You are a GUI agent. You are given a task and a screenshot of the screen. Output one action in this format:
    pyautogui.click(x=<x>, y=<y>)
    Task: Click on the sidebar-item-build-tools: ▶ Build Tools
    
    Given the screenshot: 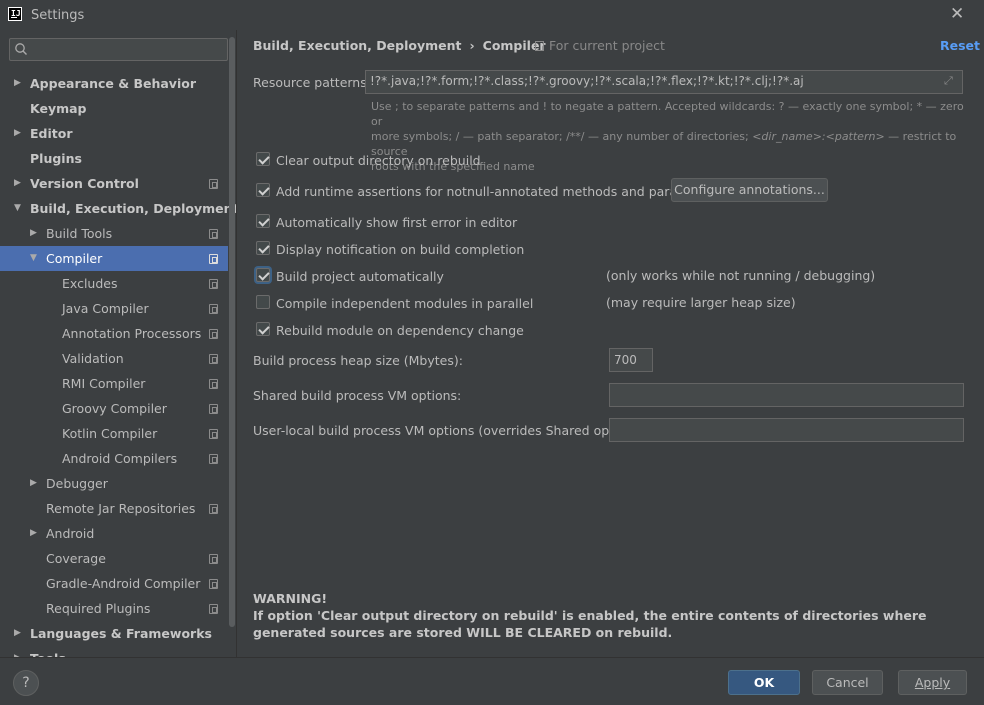 What is the action you would take?
    pyautogui.click(x=114, y=233)
    